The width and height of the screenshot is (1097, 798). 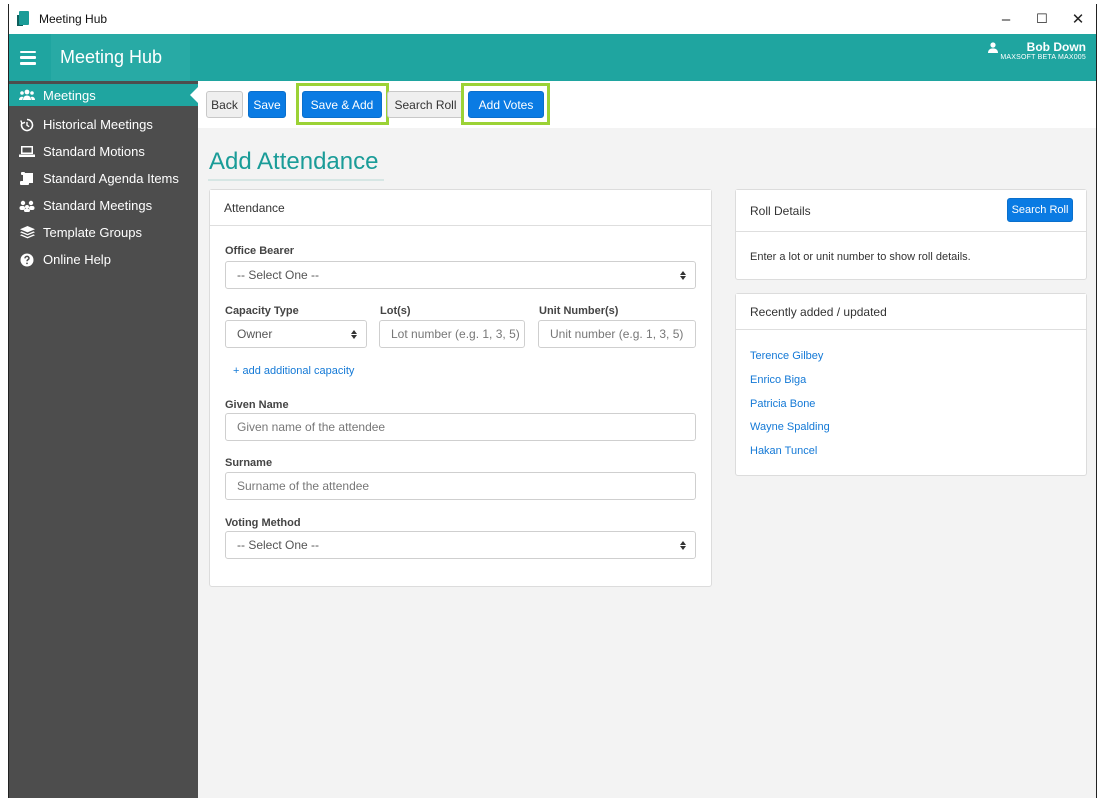 I want to click on sidebar-item-label: Online Help, so click(x=77, y=259).